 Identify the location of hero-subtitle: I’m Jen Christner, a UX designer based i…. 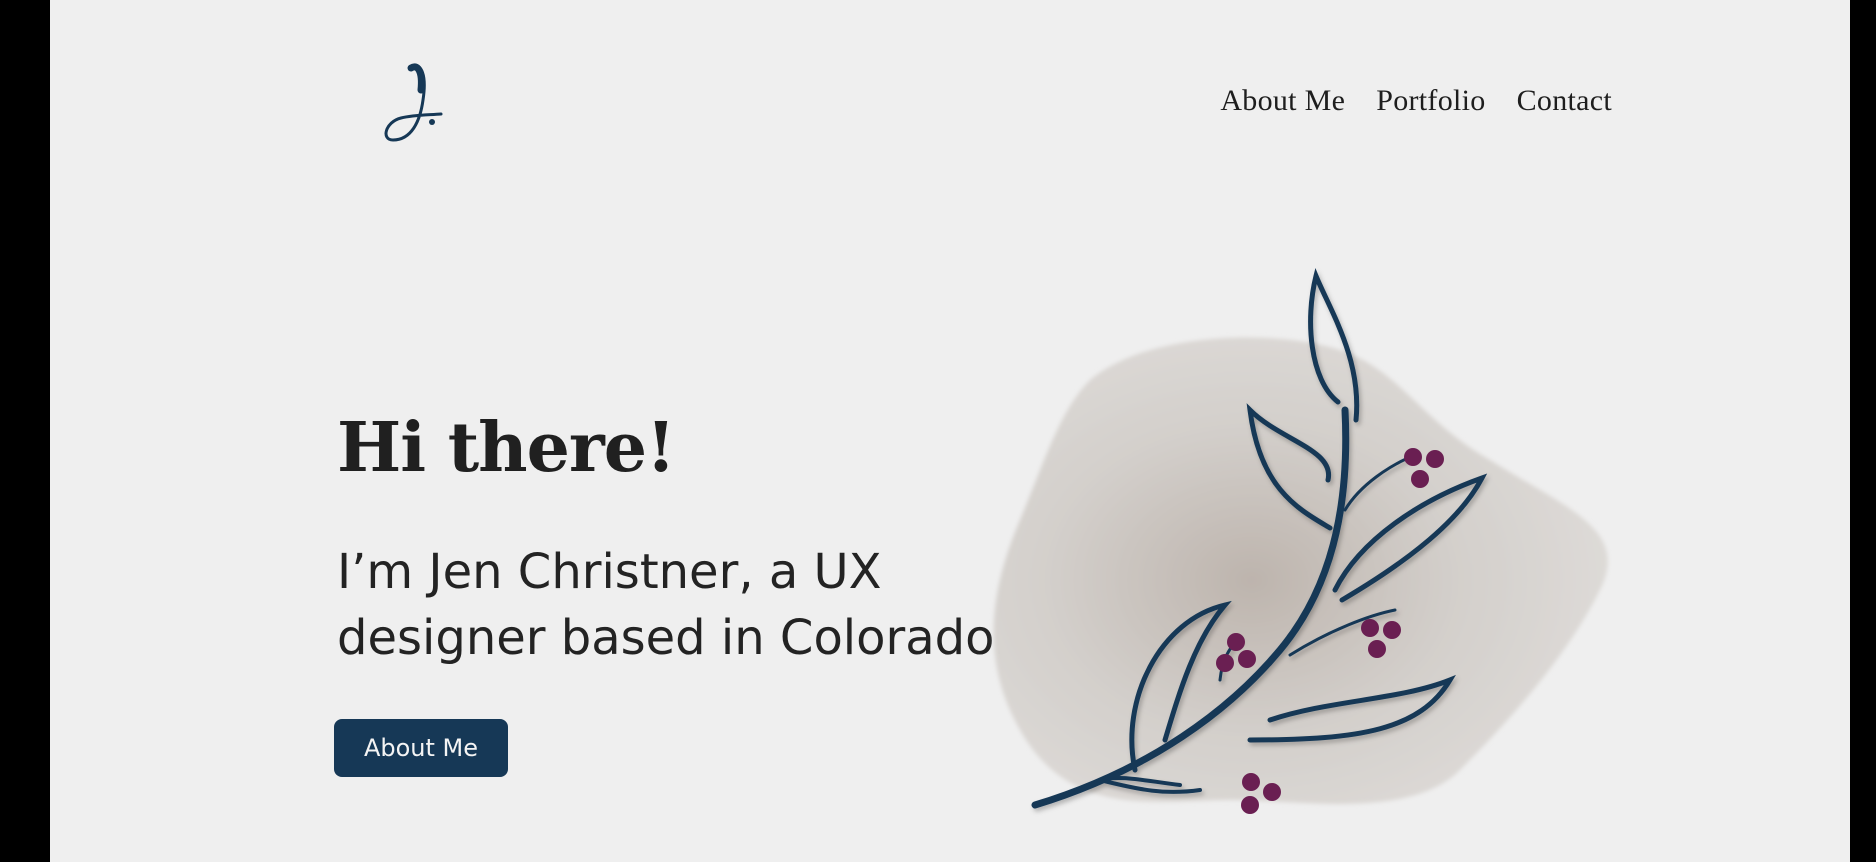
(673, 605).